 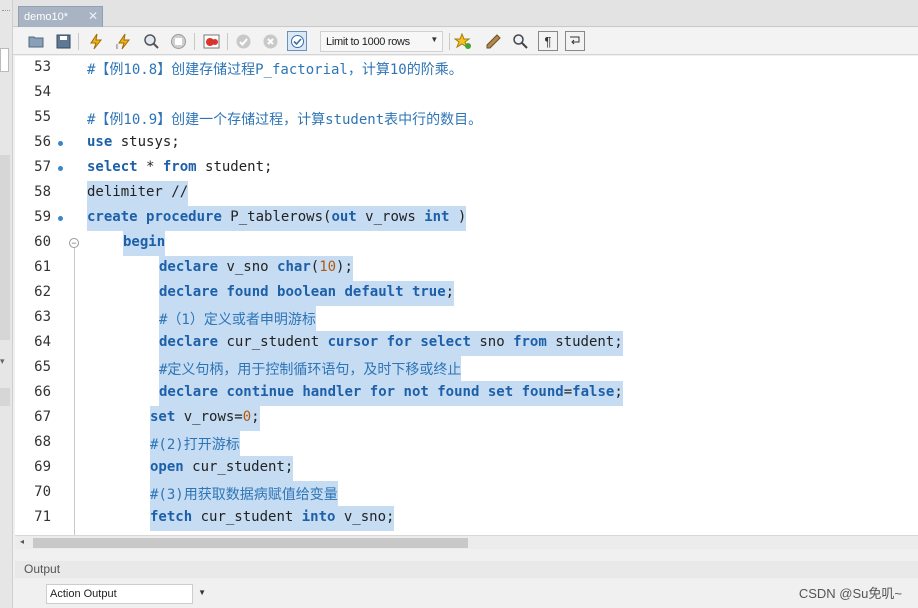 I want to click on find-icon, so click(x=520, y=41).